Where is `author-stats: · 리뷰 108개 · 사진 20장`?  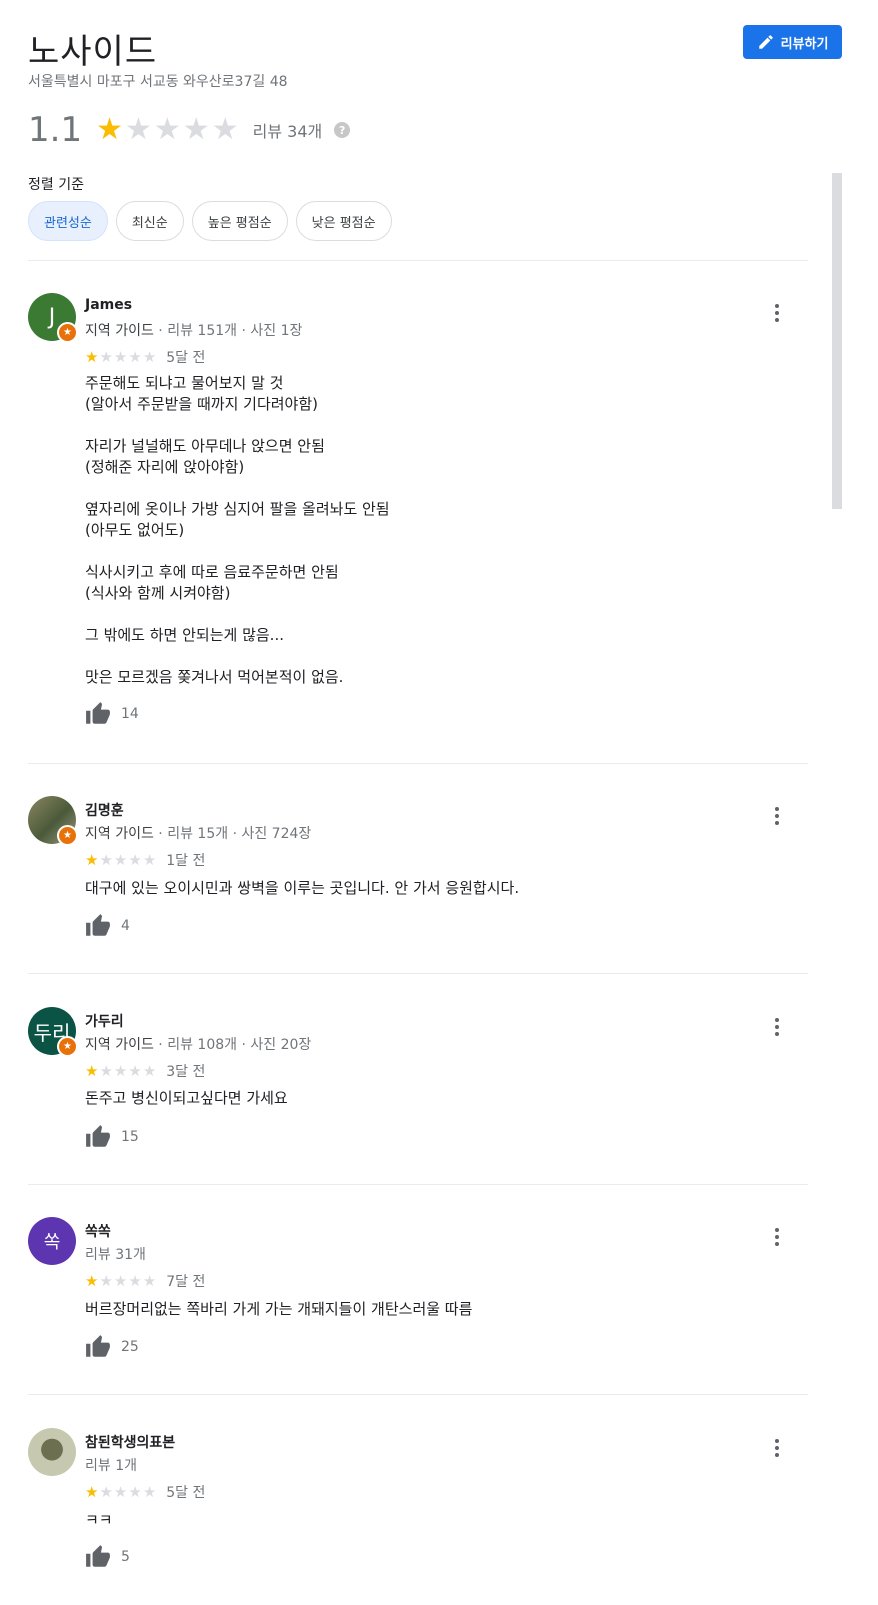 author-stats: · 리뷰 108개 · 사진 20장 is located at coordinates (232, 1045).